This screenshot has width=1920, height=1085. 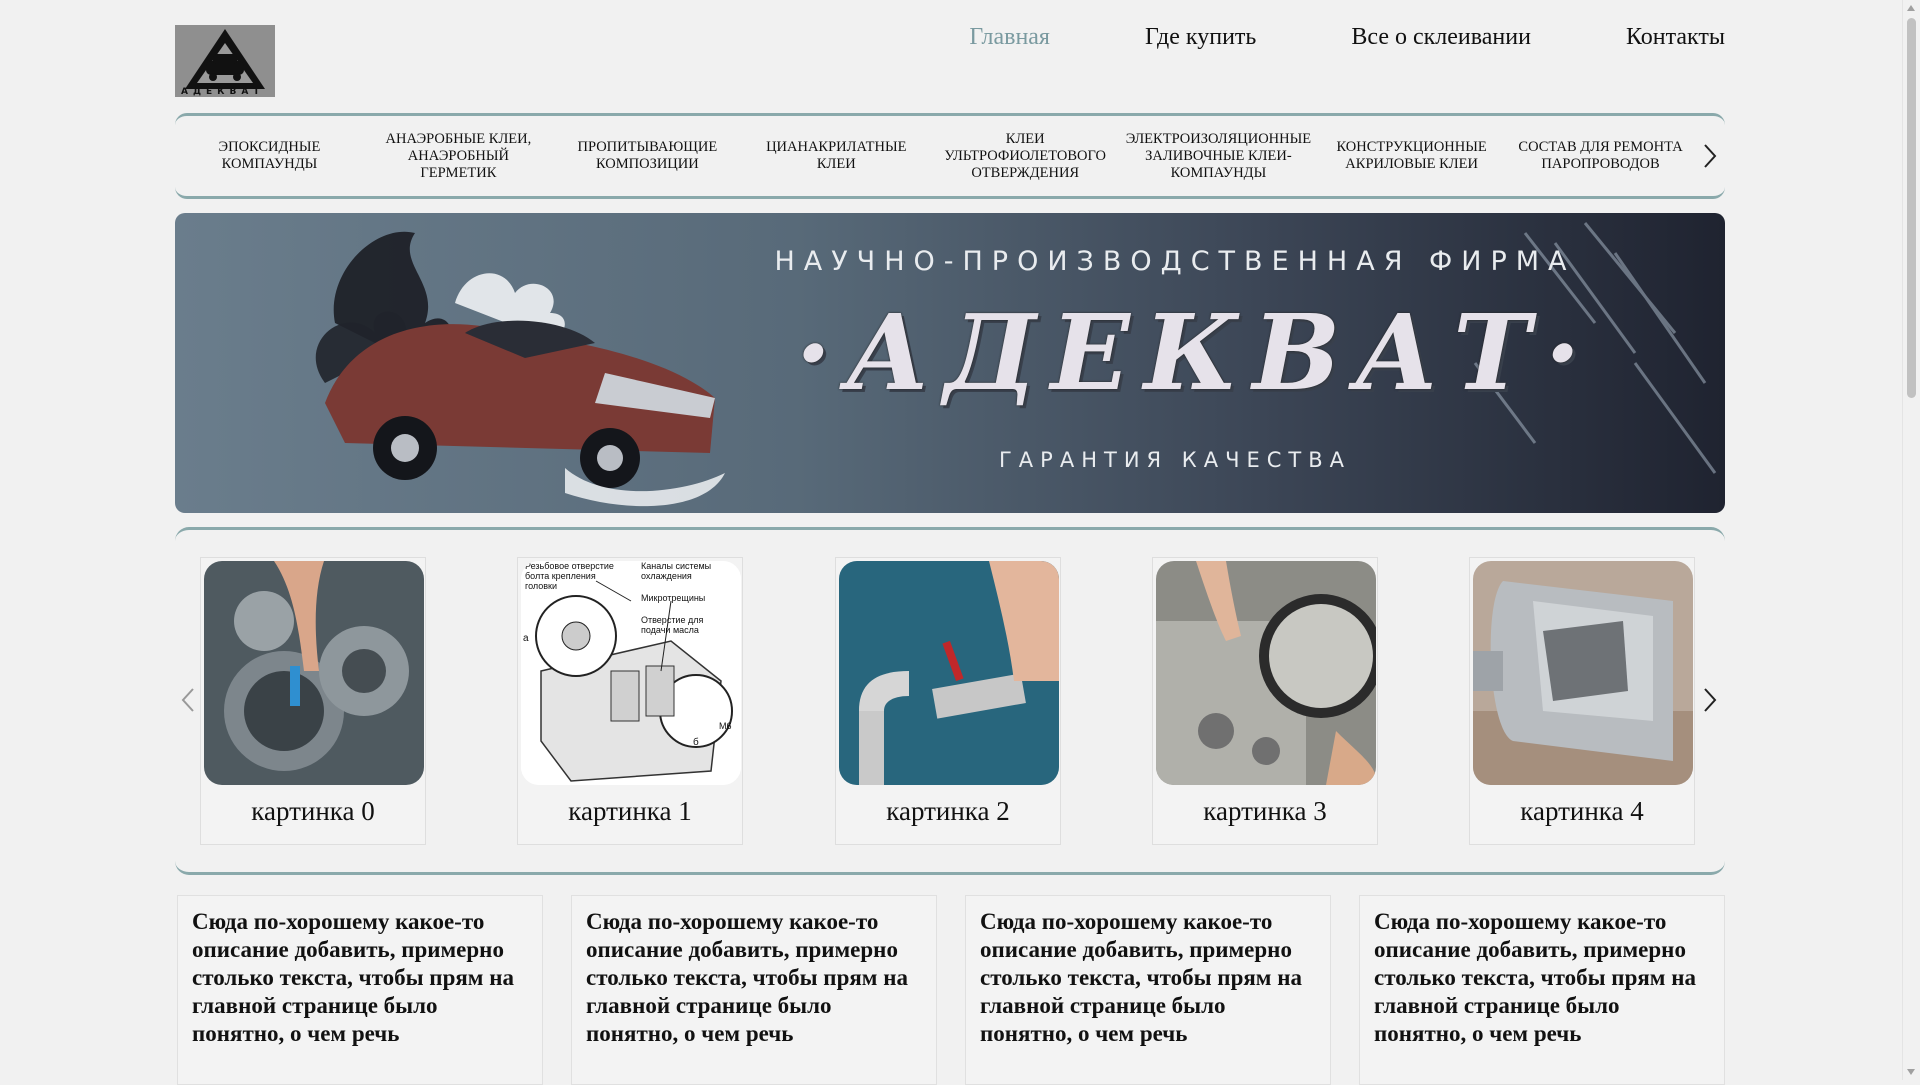 I want to click on category-label: СОСТАВ ДЛЯ РЕМОНТА ПАРОПРОВОДОВ, so click(x=1600, y=155).